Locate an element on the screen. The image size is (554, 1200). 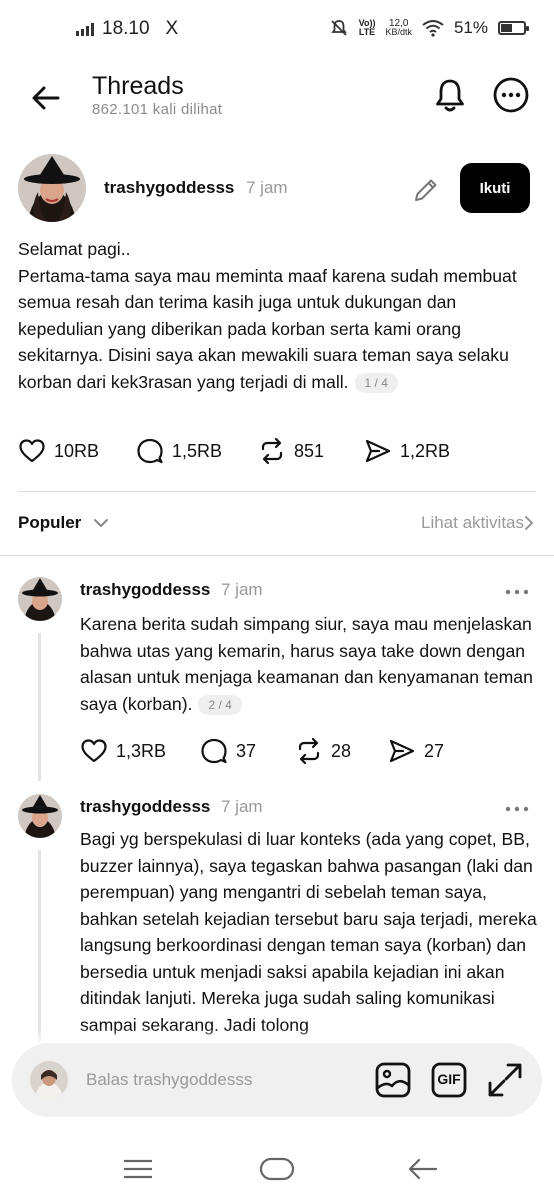
edit-button is located at coordinates (426, 190).